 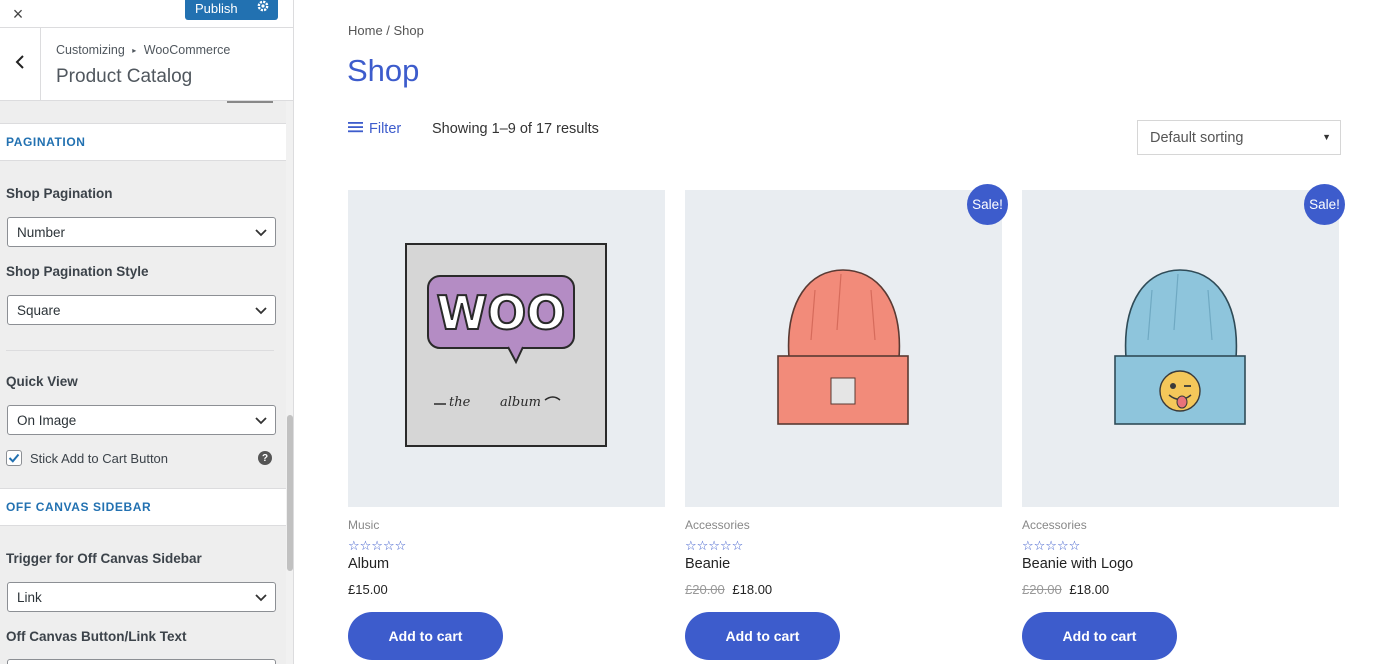 I want to click on menu-icon, so click(x=355, y=129).